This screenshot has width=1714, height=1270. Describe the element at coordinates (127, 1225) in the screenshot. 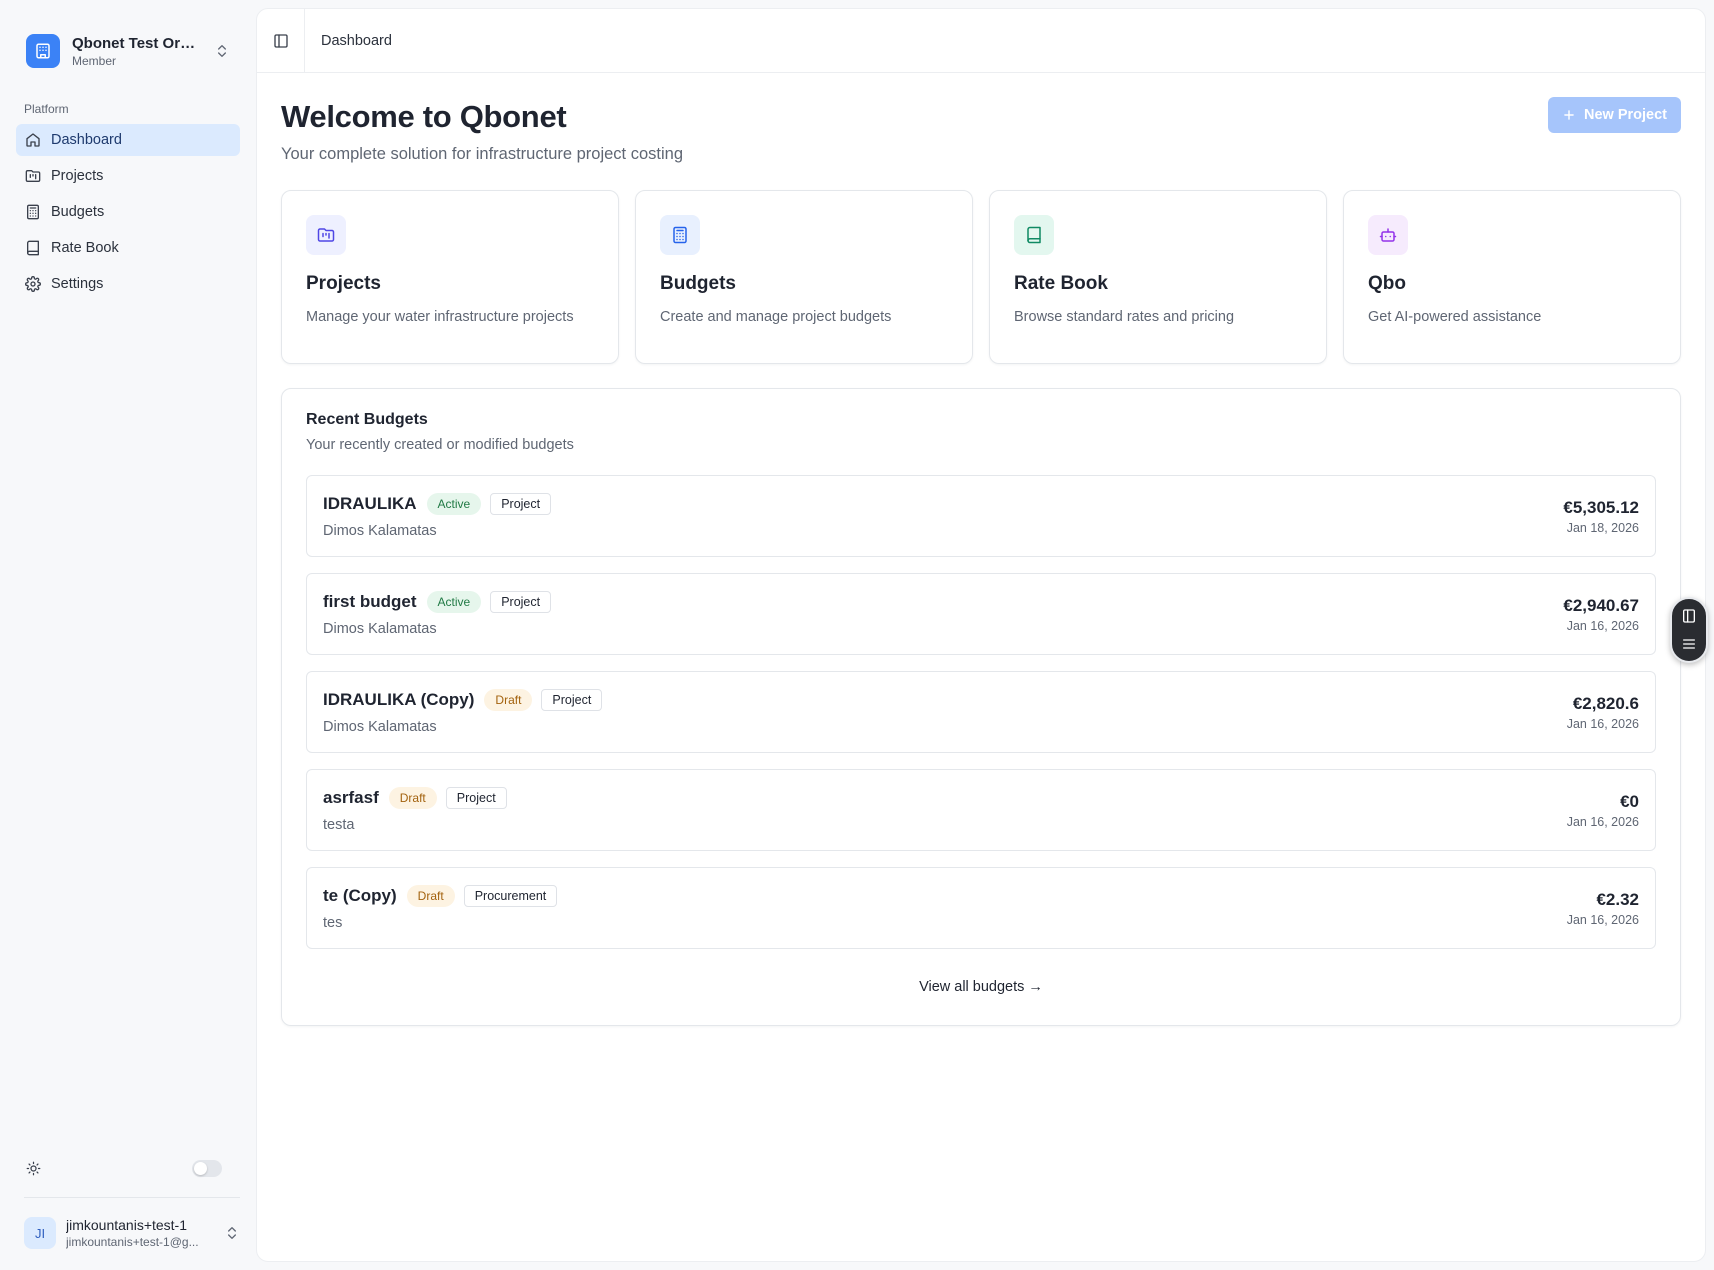

I see `user-name: jimkountanis+test-1` at that location.